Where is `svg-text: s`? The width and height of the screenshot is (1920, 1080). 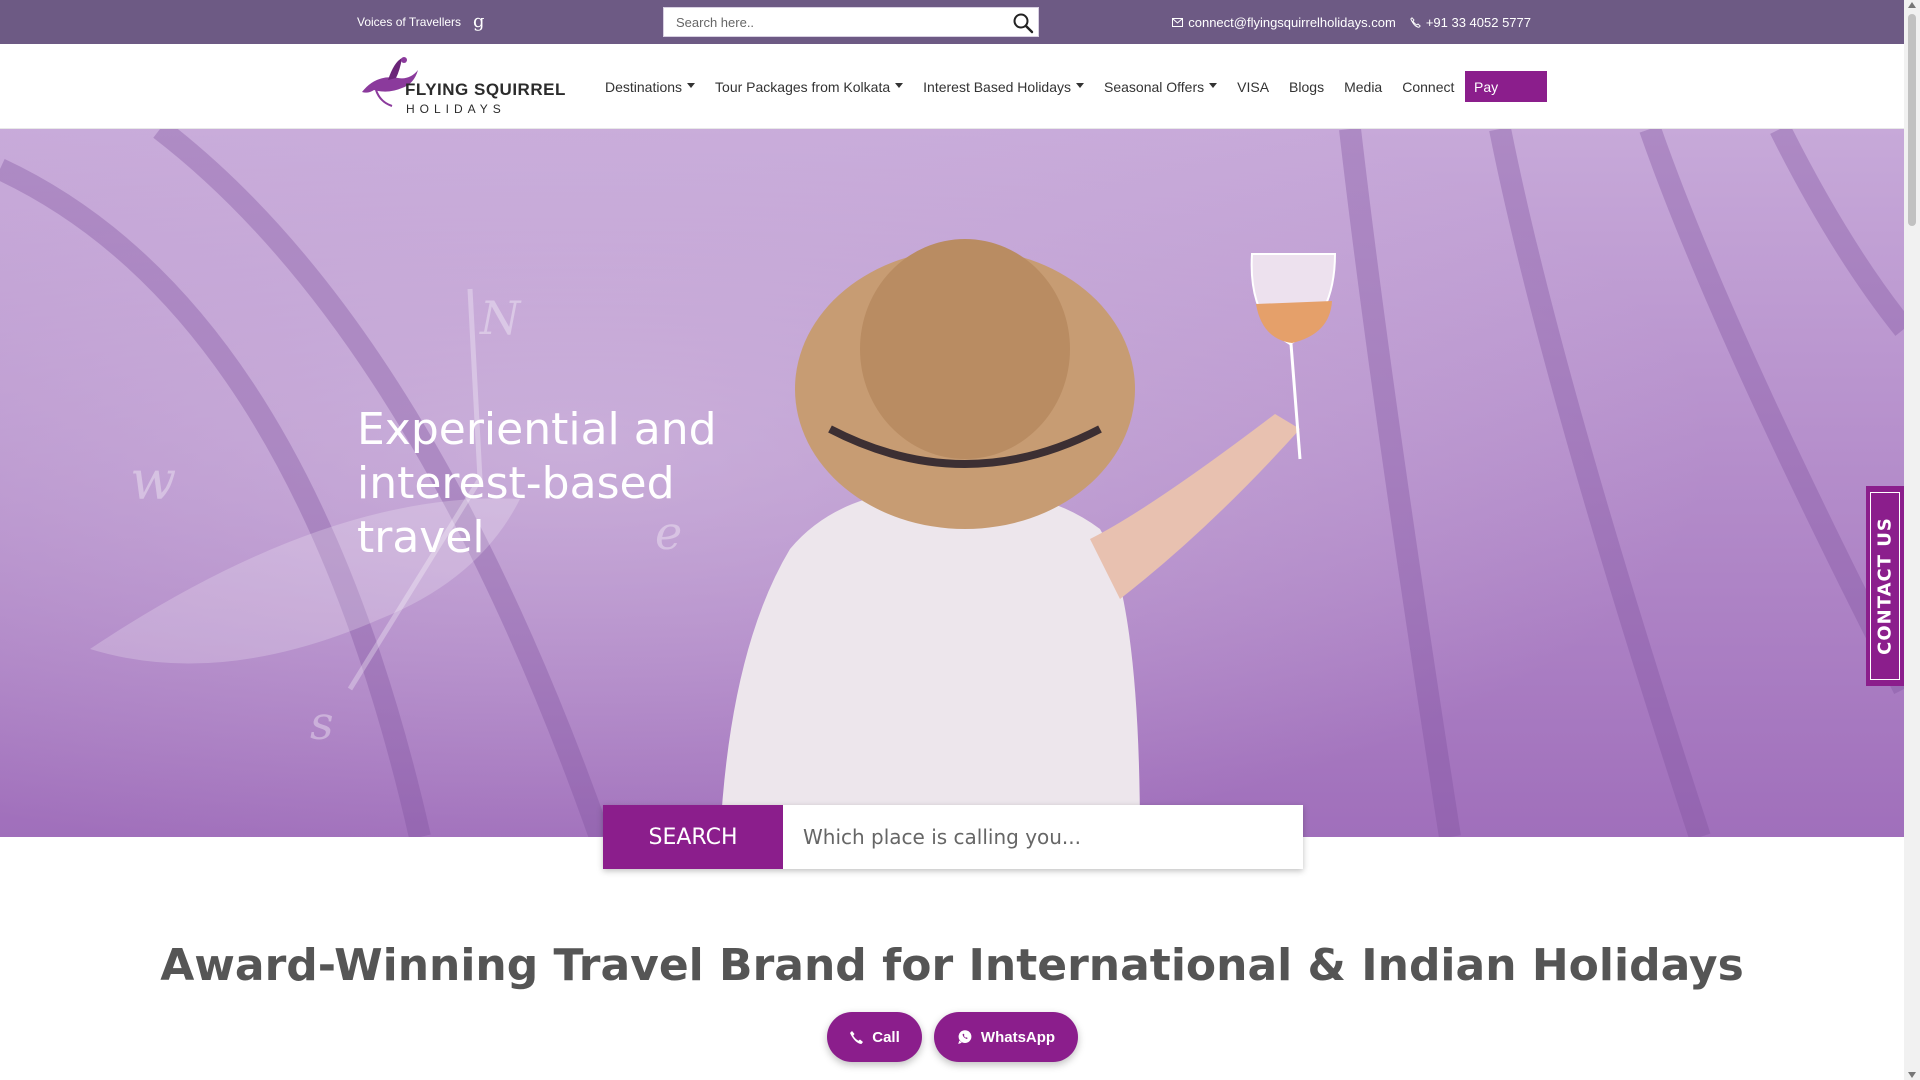 svg-text: s is located at coordinates (322, 723).